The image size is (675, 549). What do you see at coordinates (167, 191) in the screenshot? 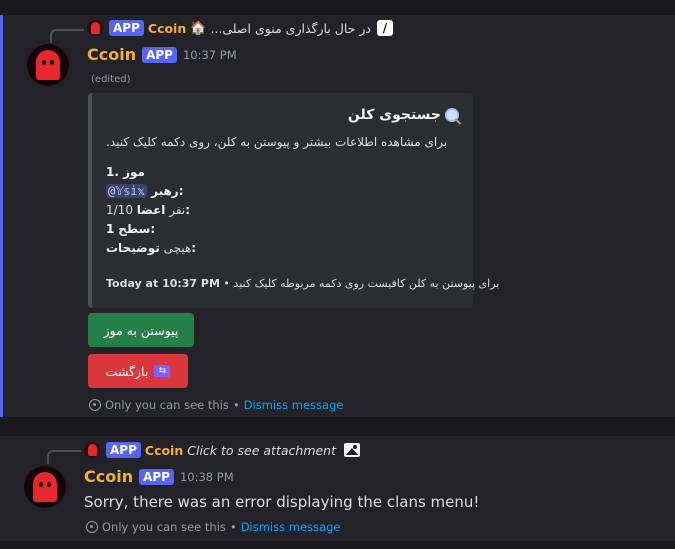
I see `leader-label: رهبر:` at bounding box center [167, 191].